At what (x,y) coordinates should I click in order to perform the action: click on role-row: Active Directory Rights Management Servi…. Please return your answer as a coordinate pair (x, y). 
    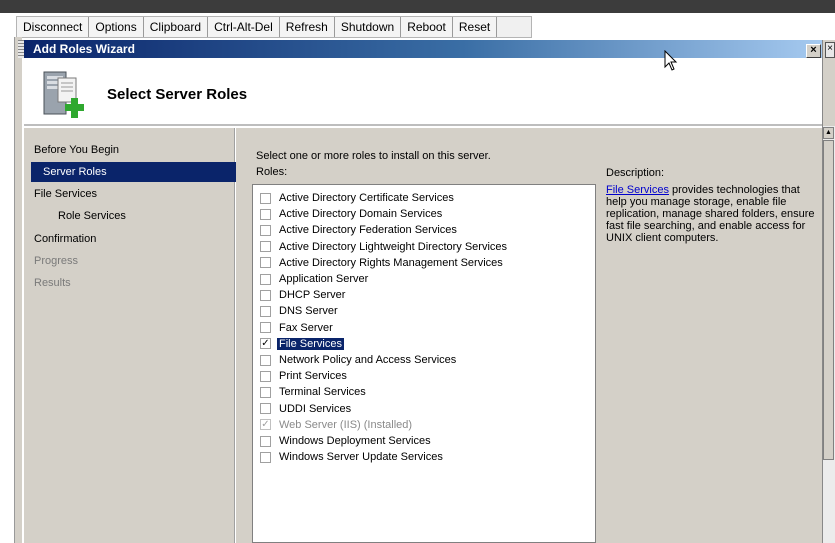
    Looking at the image, I should click on (382, 263).